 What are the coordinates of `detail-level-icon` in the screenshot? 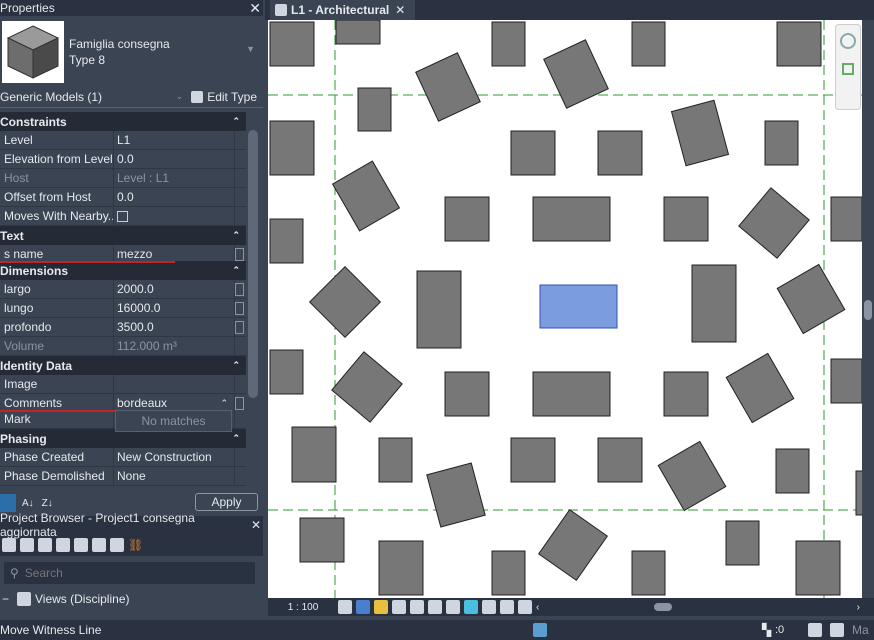 It's located at (345, 607).